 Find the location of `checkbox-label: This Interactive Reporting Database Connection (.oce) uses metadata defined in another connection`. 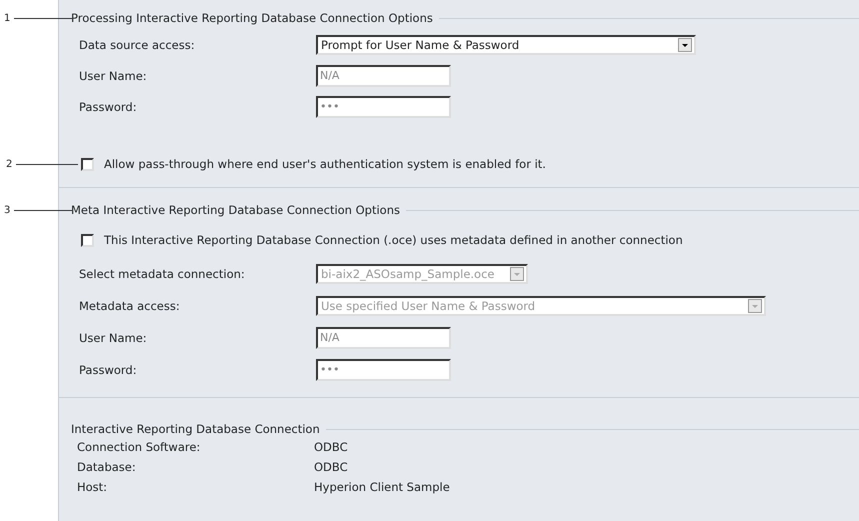

checkbox-label: This Interactive Reporting Database Connection (.oce) uses metadata defined in another connection is located at coordinates (393, 240).